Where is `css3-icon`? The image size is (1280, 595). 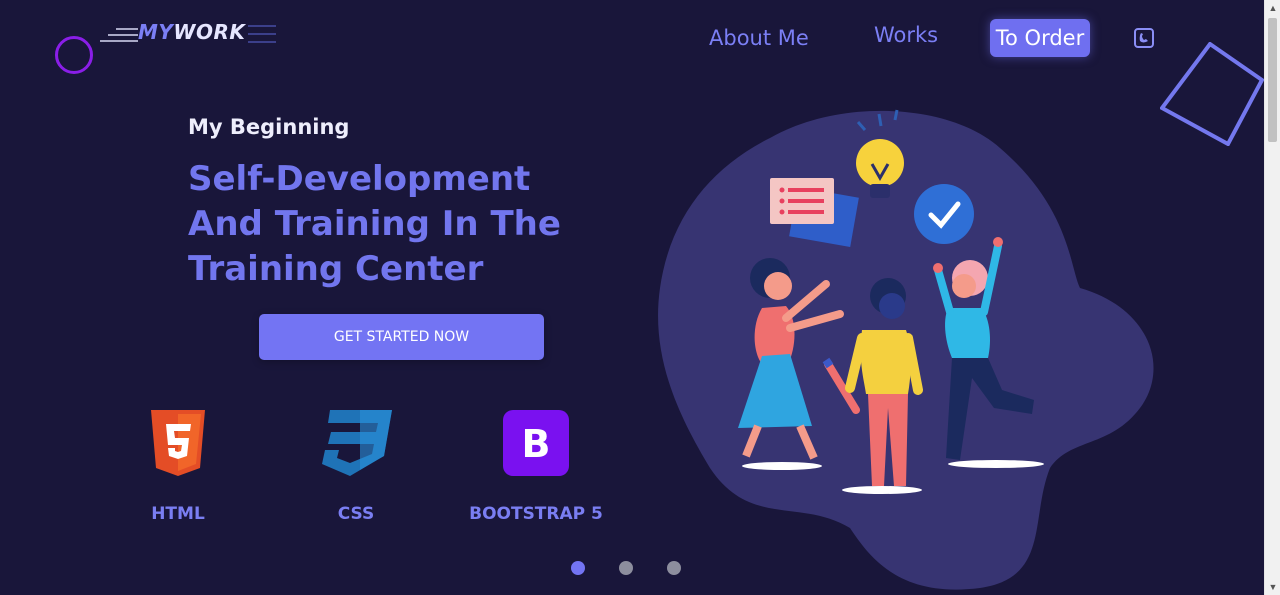
css3-icon is located at coordinates (357, 443).